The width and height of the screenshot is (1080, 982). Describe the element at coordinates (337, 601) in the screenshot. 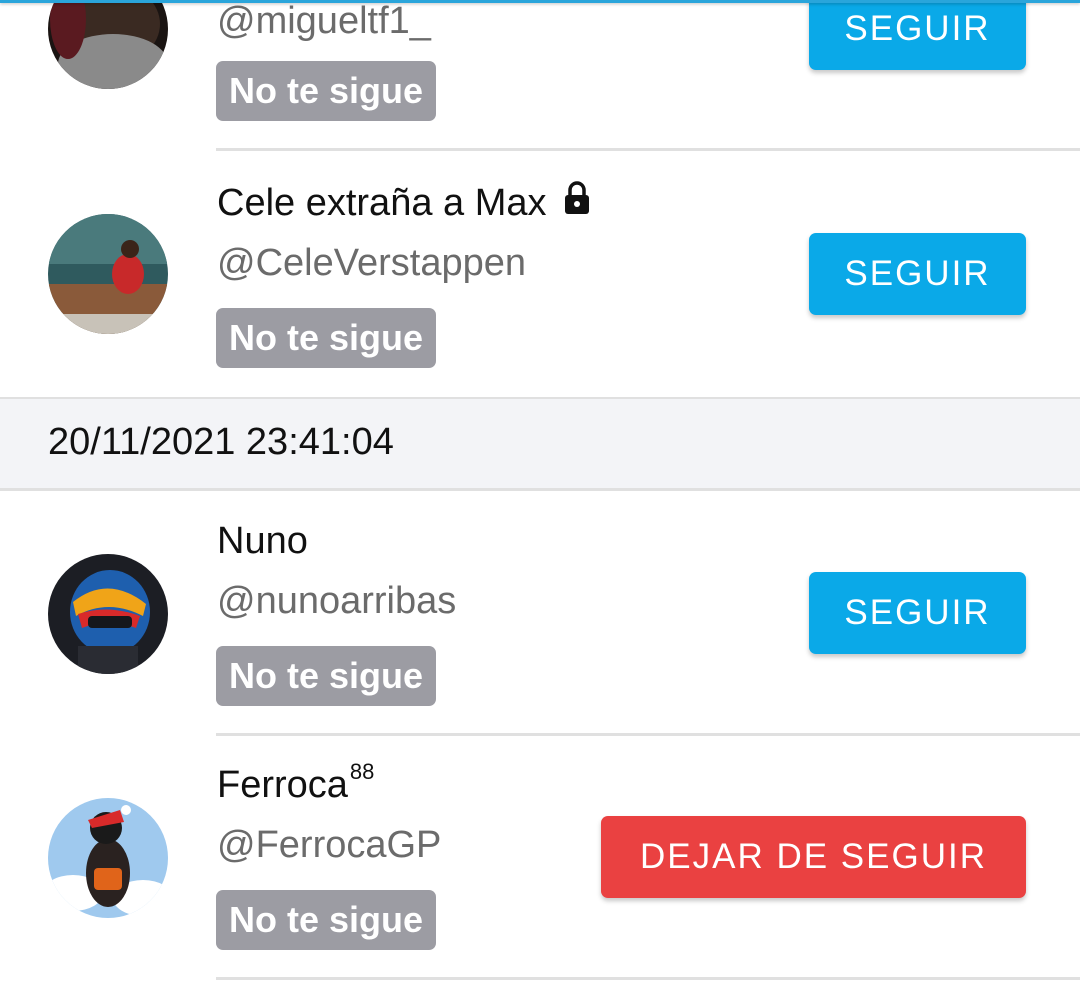

I see `user-handle: @nunoarribas` at that location.